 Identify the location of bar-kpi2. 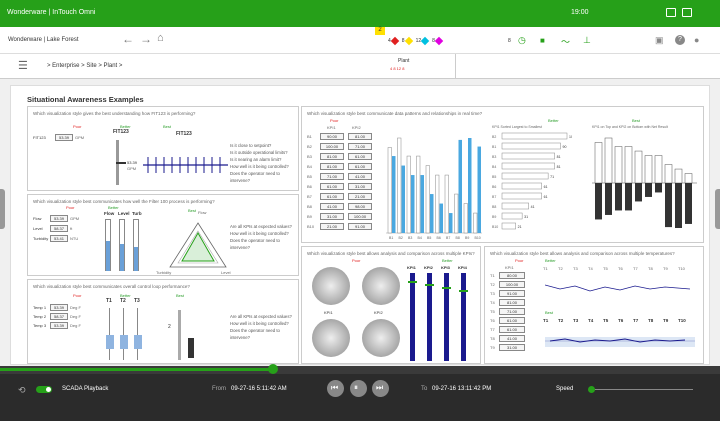
(432, 213).